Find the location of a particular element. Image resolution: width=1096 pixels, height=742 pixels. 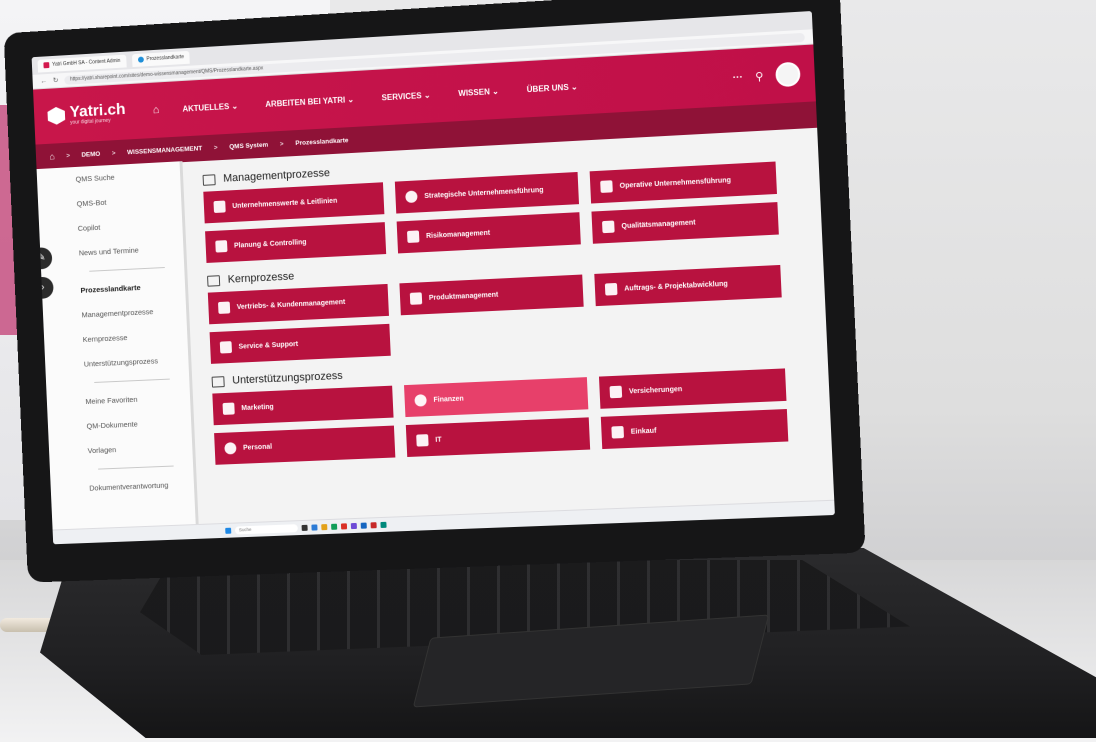

tile-produktmanagement: Produktmanagement is located at coordinates (491, 295).